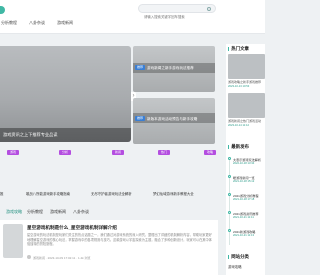 This screenshot has height=275, width=320. Describe the element at coordinates (110, 214) in the screenshot. I see `article-tabs: 游戏攻略 分析教程 游戏新闻 八卦杂谈` at that location.